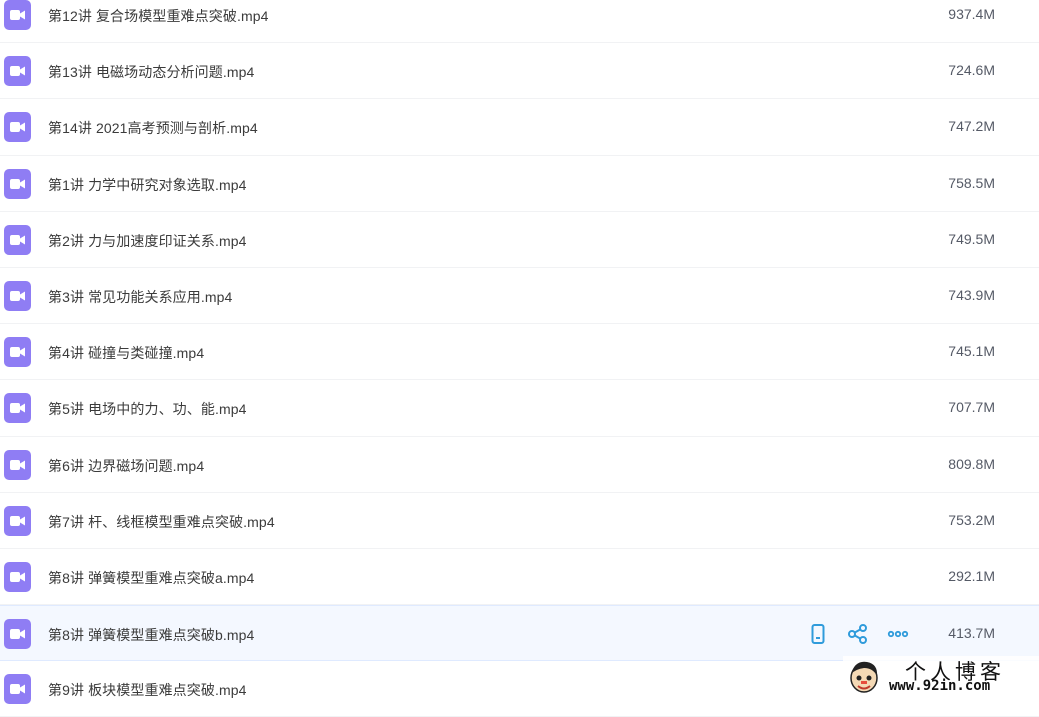 The height and width of the screenshot is (717, 1039). Describe the element at coordinates (519, 240) in the screenshot. I see `file-row: 第2讲 力与加速度印证关系.mp4 749.5M` at that location.